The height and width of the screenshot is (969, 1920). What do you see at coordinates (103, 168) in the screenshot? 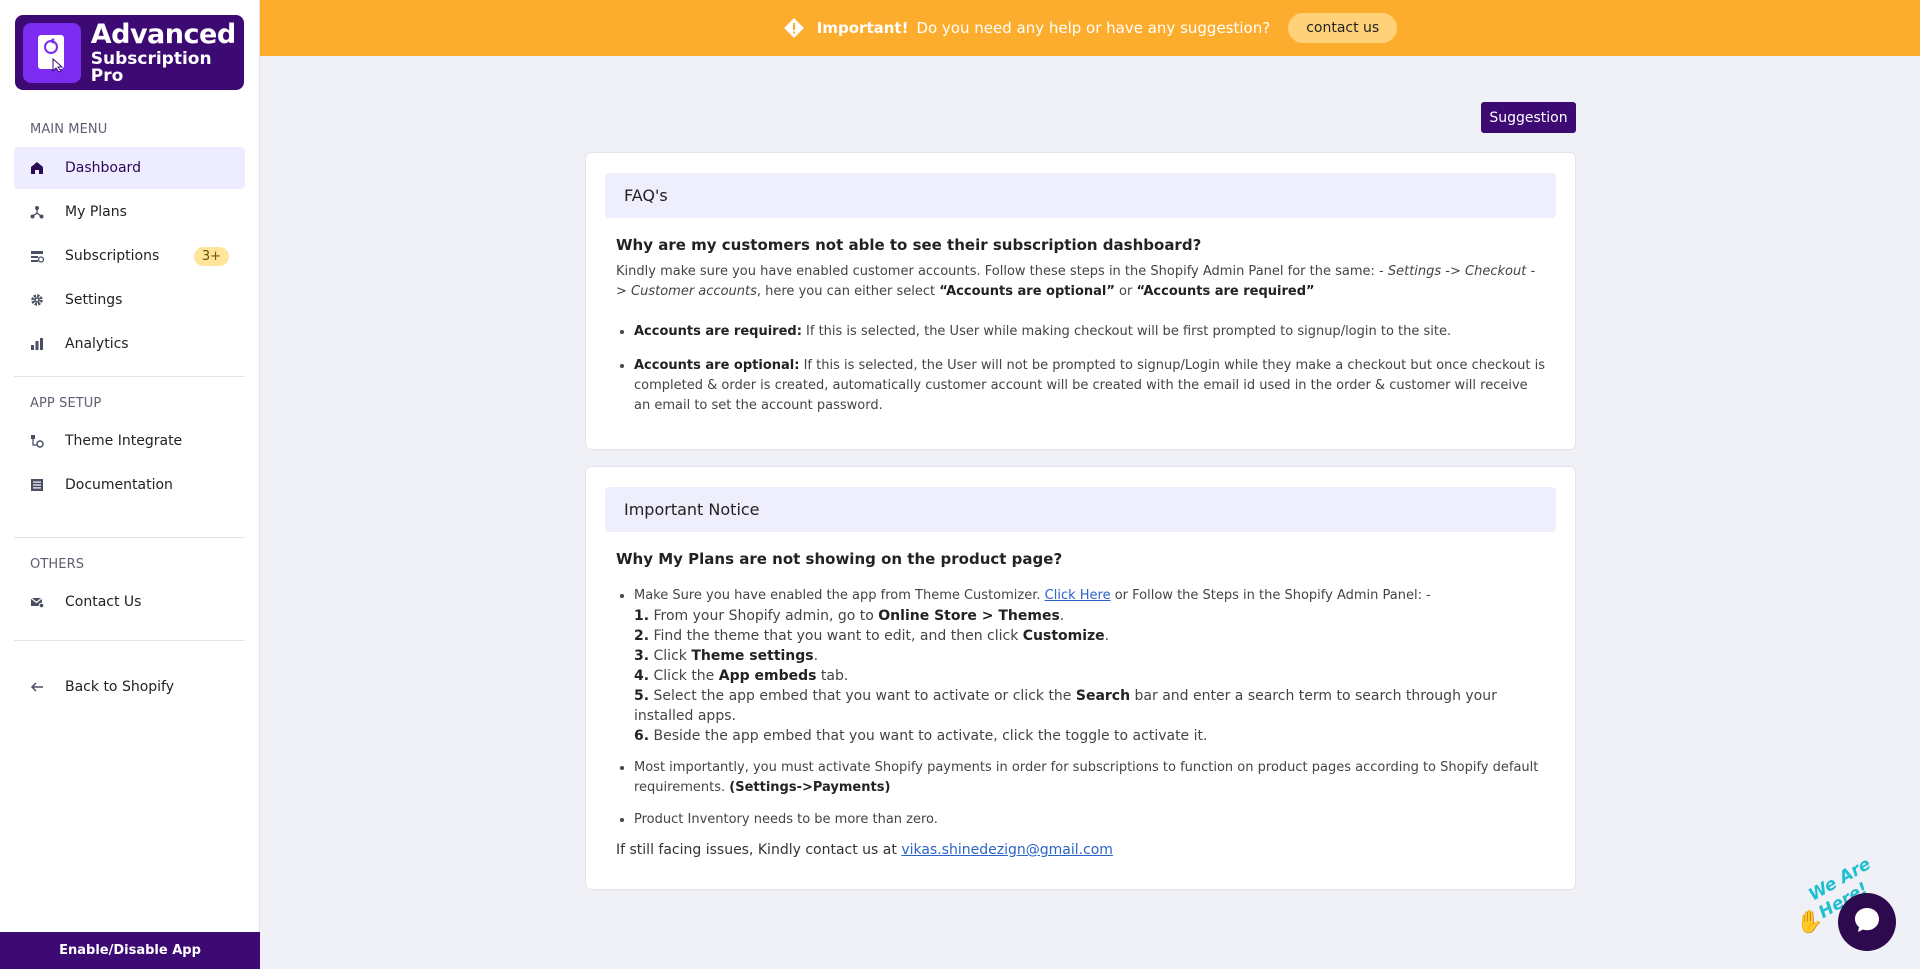
I see `sidebar-item-label: Dashboard` at bounding box center [103, 168].